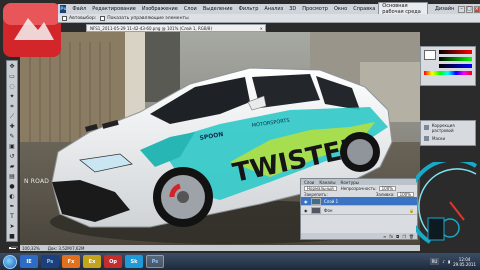 The height and width of the screenshot is (270, 480). I want to click on new-layer-icon: ❐, so click(404, 236).